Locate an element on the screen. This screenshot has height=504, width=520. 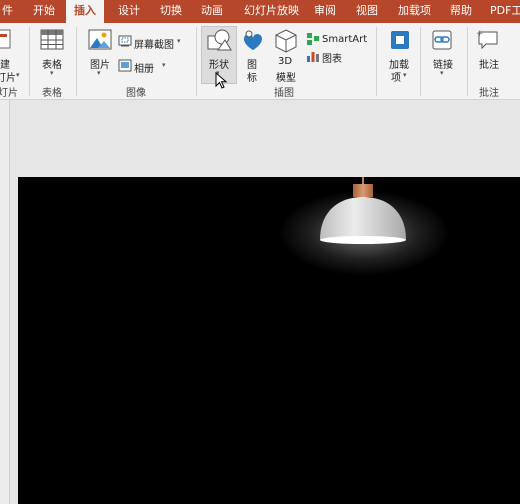
tab-home: 开始 is located at coordinates (44, 11).